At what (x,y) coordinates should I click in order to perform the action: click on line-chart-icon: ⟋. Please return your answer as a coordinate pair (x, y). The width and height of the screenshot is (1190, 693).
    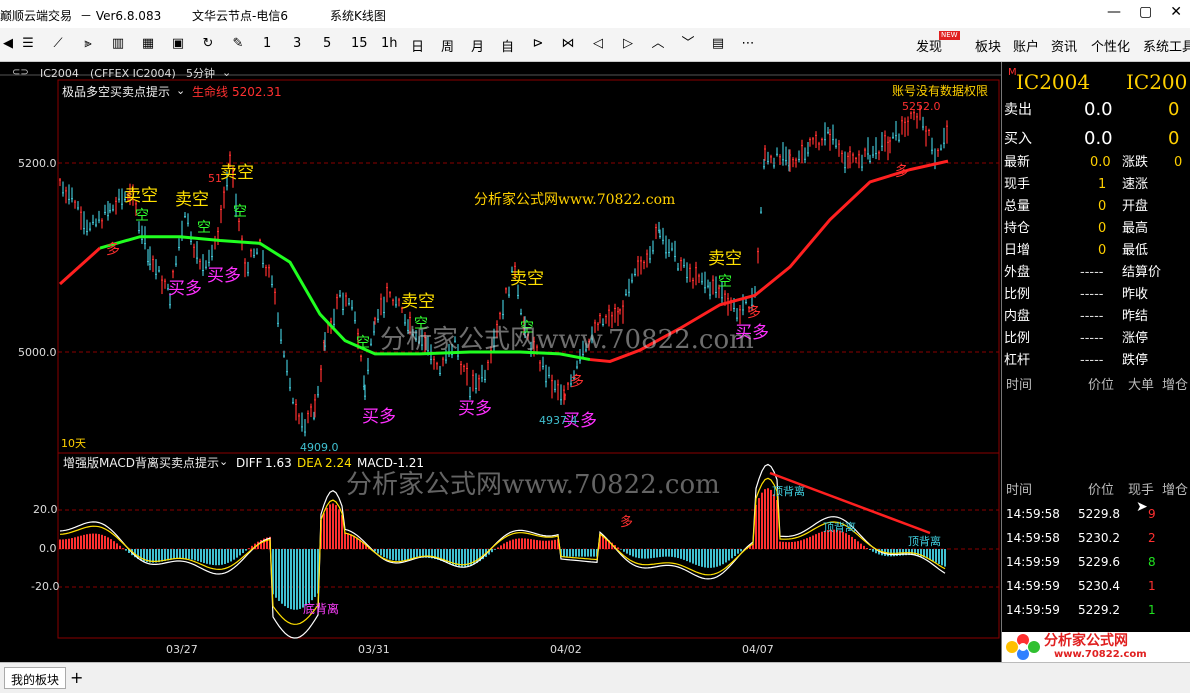
    Looking at the image, I should click on (58, 44).